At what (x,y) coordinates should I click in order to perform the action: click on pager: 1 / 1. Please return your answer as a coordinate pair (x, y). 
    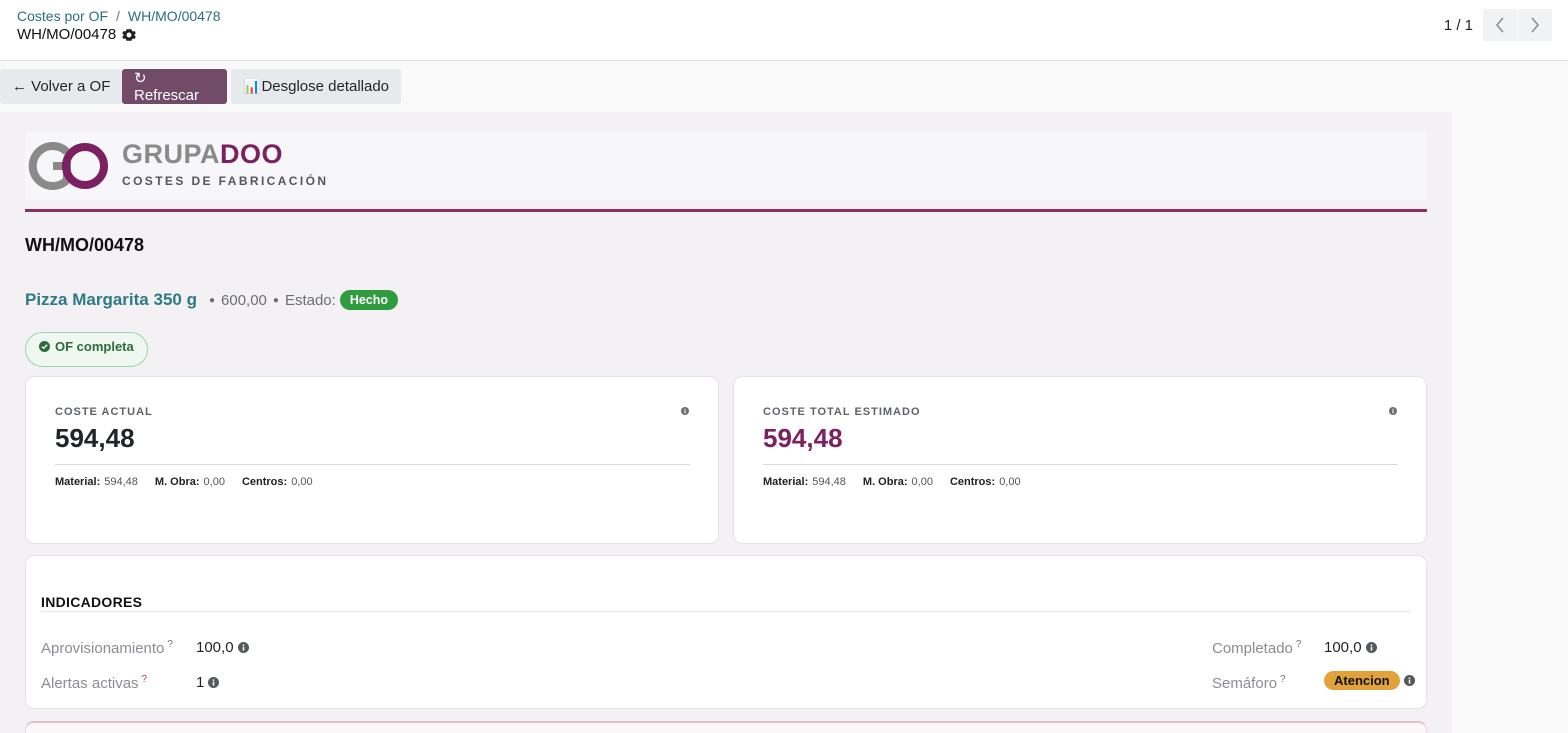
    Looking at the image, I should click on (1498, 25).